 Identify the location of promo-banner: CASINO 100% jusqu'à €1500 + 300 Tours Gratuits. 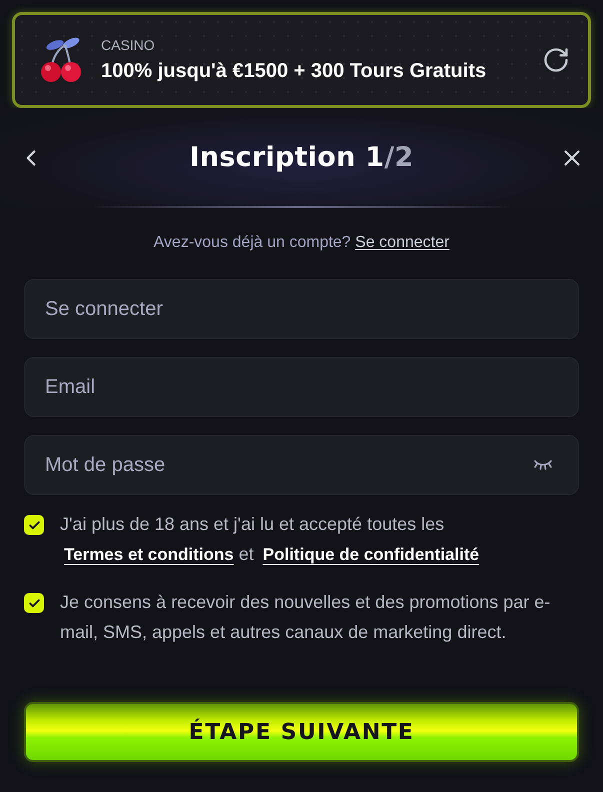
(301, 60).